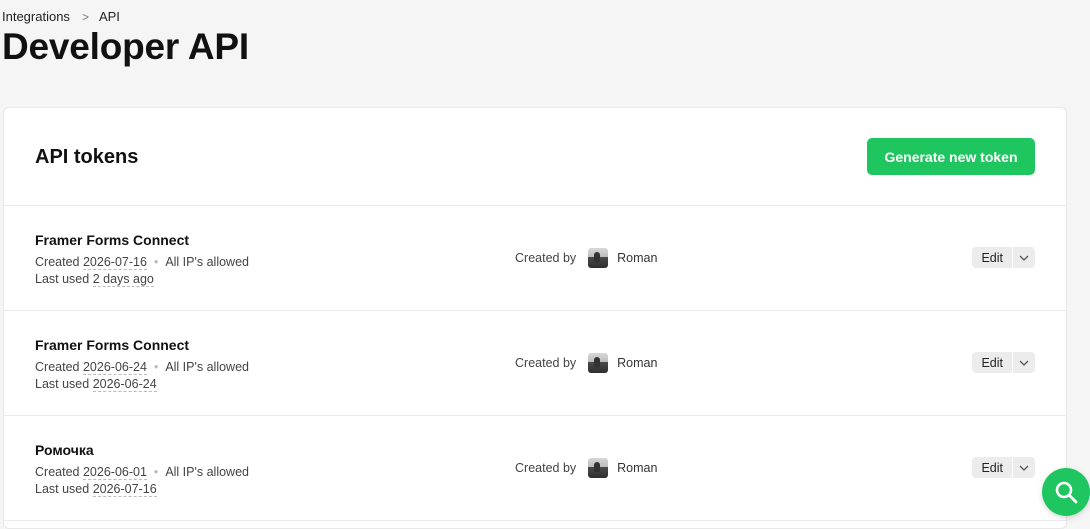  What do you see at coordinates (114, 262) in the screenshot?
I see `created-date: 2026-07-16` at bounding box center [114, 262].